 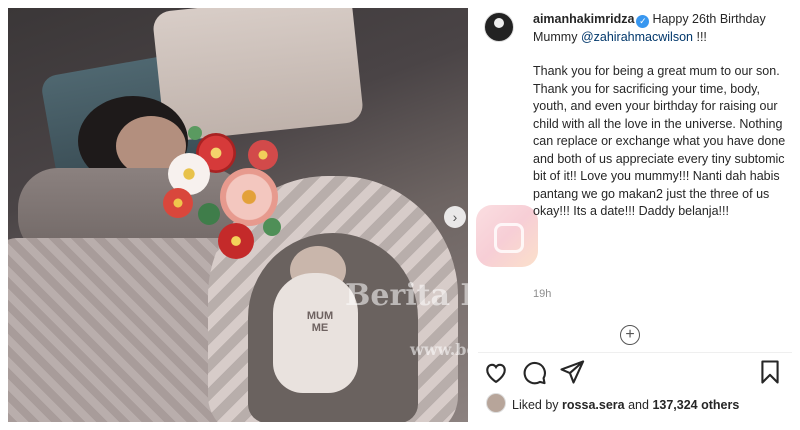 I want to click on chevron-right-icon: ›, so click(x=455, y=217).